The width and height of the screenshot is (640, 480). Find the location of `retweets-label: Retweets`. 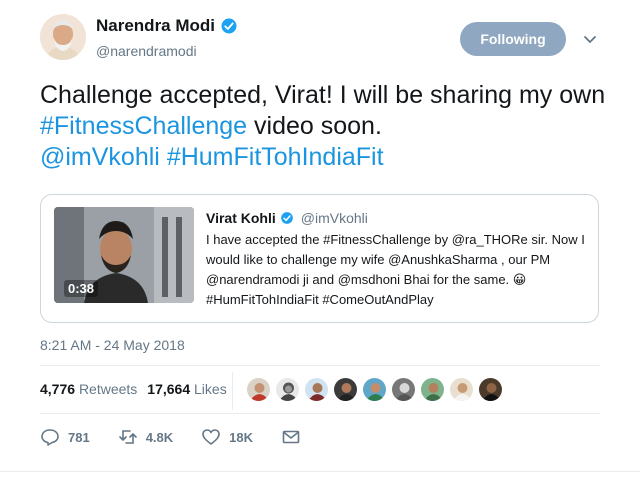

retweets-label: Retweets is located at coordinates (108, 389).